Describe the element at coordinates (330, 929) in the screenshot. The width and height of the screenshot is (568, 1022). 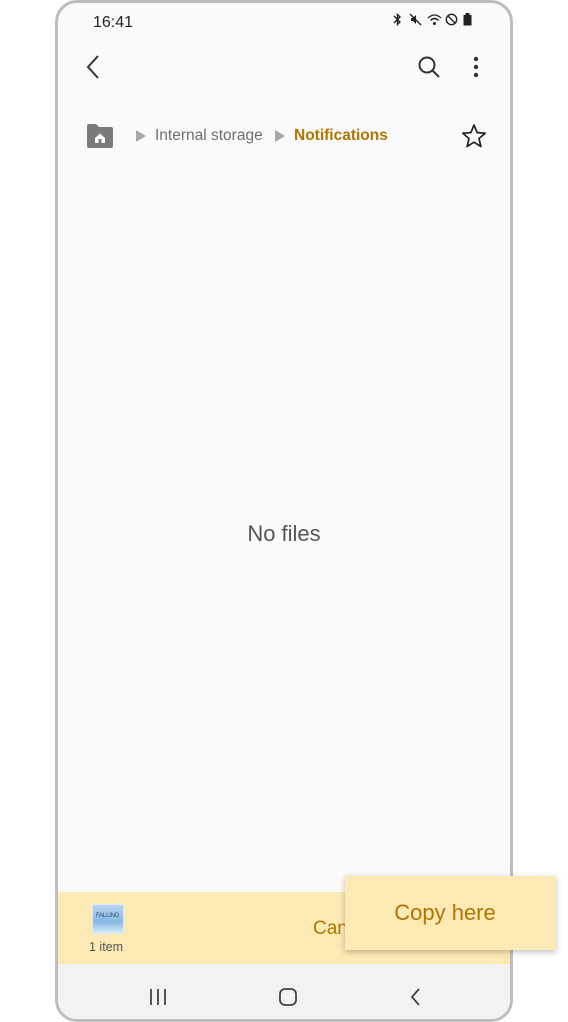
I see `cancel-button: Can` at that location.